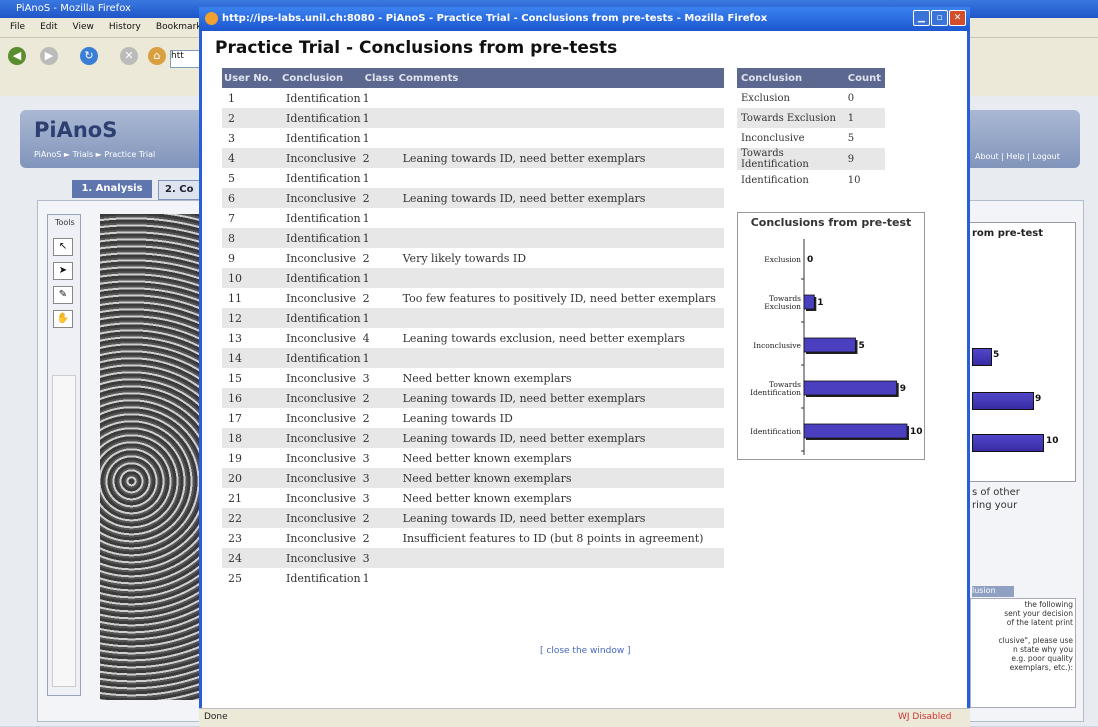 The width and height of the screenshot is (1098, 727). Describe the element at coordinates (560, 418) in the screenshot. I see `cell-comment: Leaning towards ID` at that location.